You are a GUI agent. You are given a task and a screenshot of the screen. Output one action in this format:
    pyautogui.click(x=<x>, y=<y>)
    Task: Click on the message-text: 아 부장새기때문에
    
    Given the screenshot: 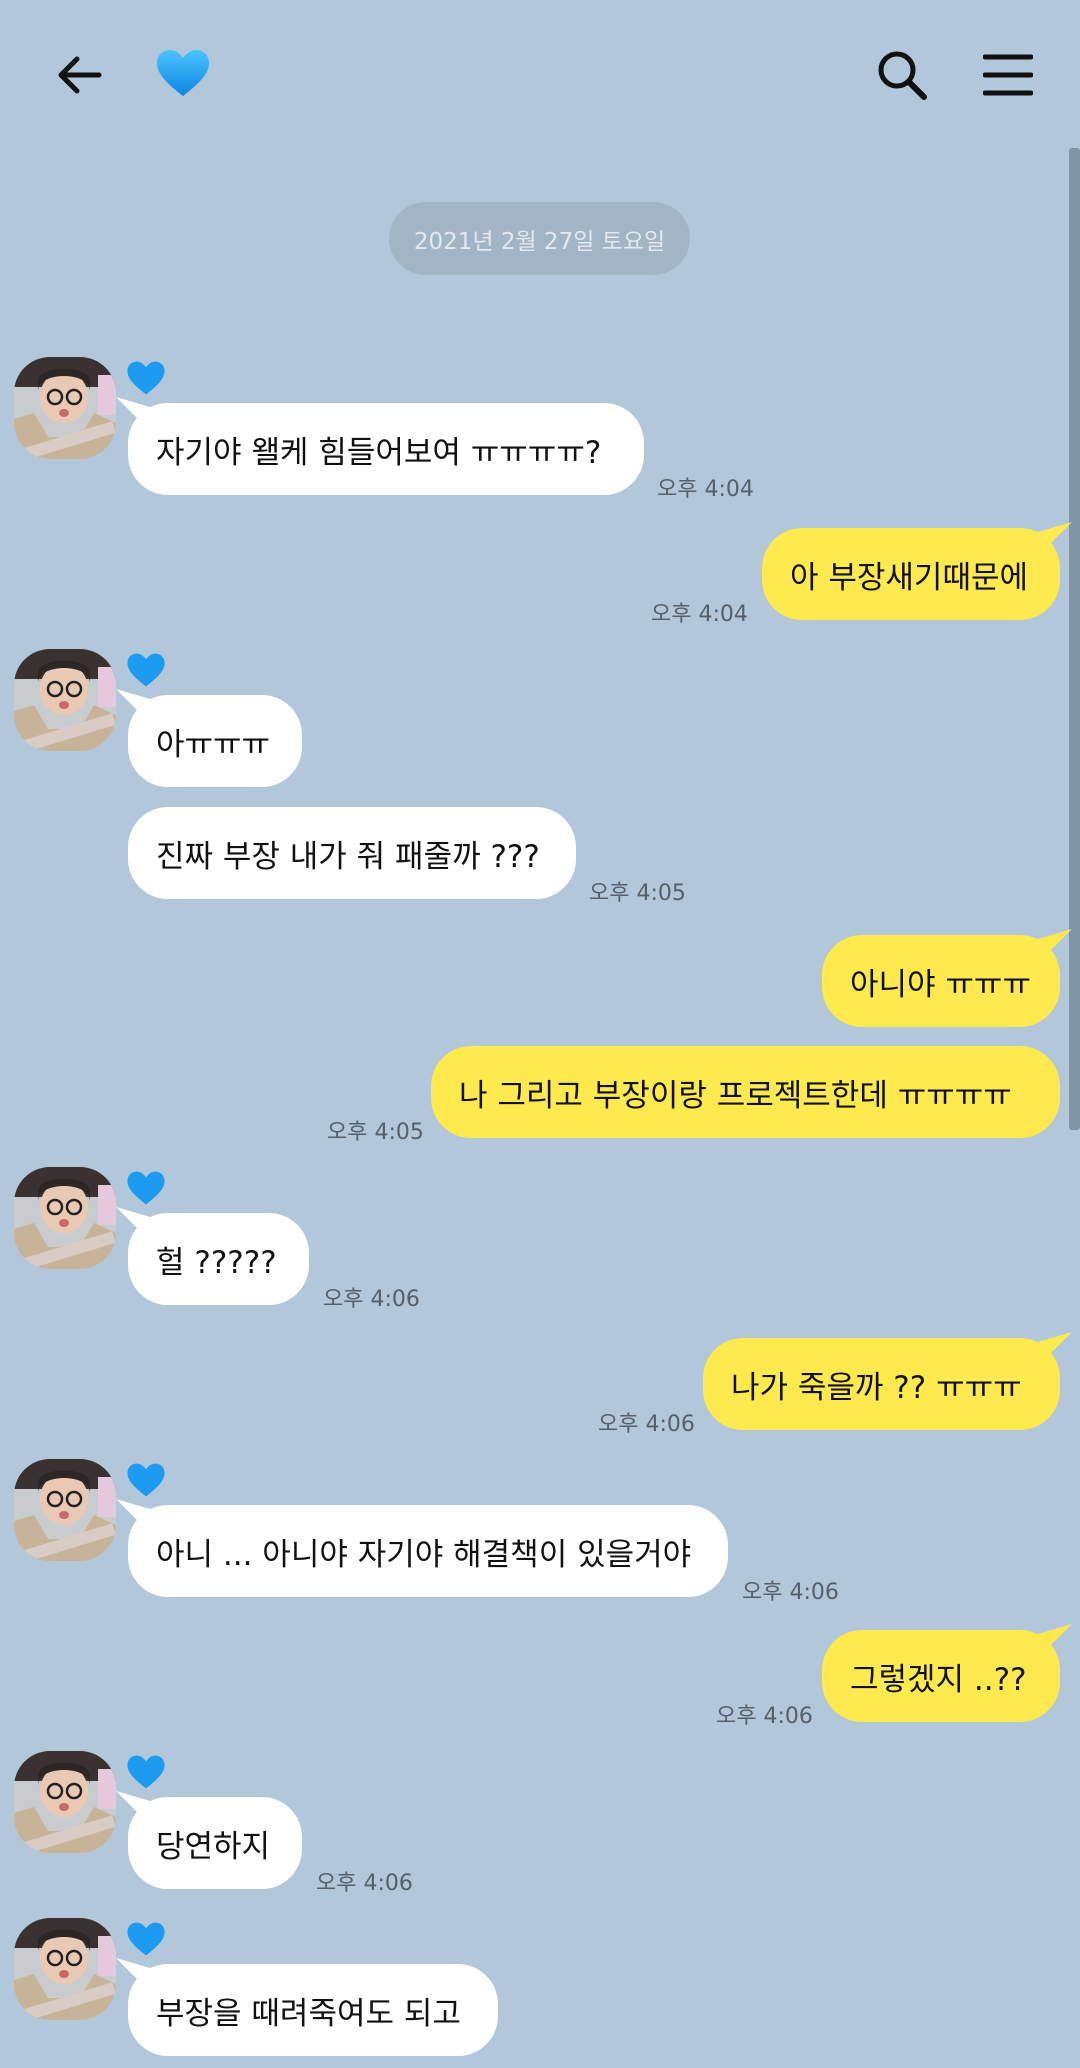 What is the action you would take?
    pyautogui.click(x=909, y=577)
    